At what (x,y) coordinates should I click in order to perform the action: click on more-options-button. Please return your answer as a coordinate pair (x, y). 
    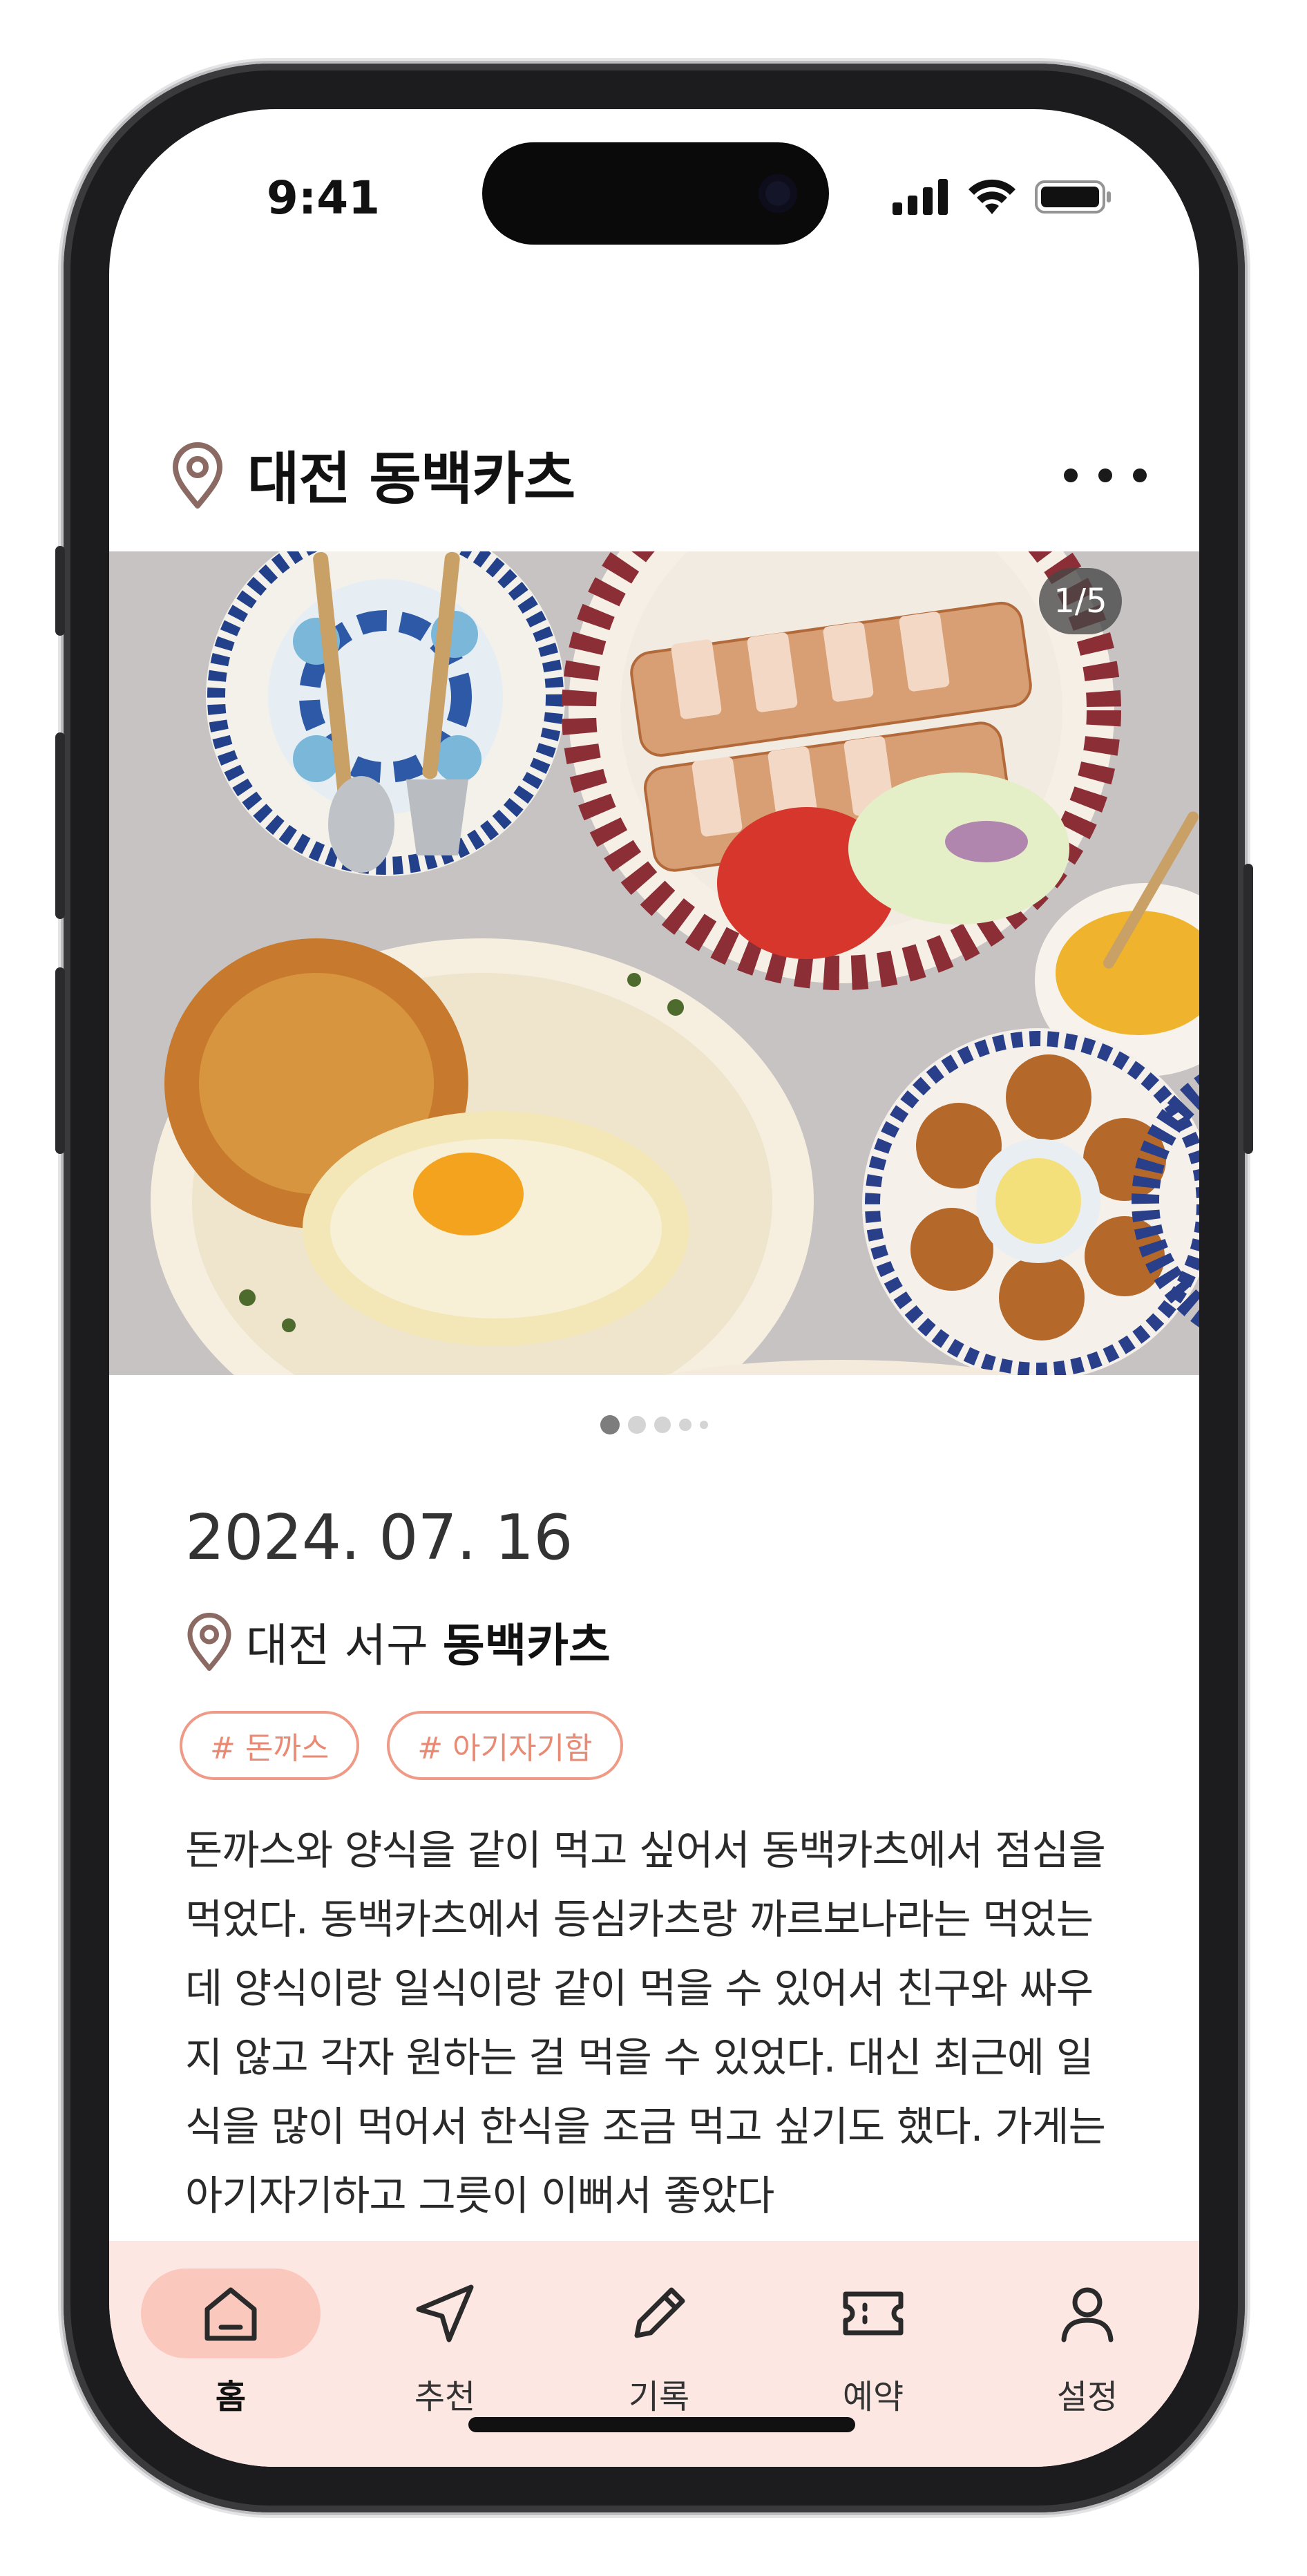
    Looking at the image, I should click on (1105, 475).